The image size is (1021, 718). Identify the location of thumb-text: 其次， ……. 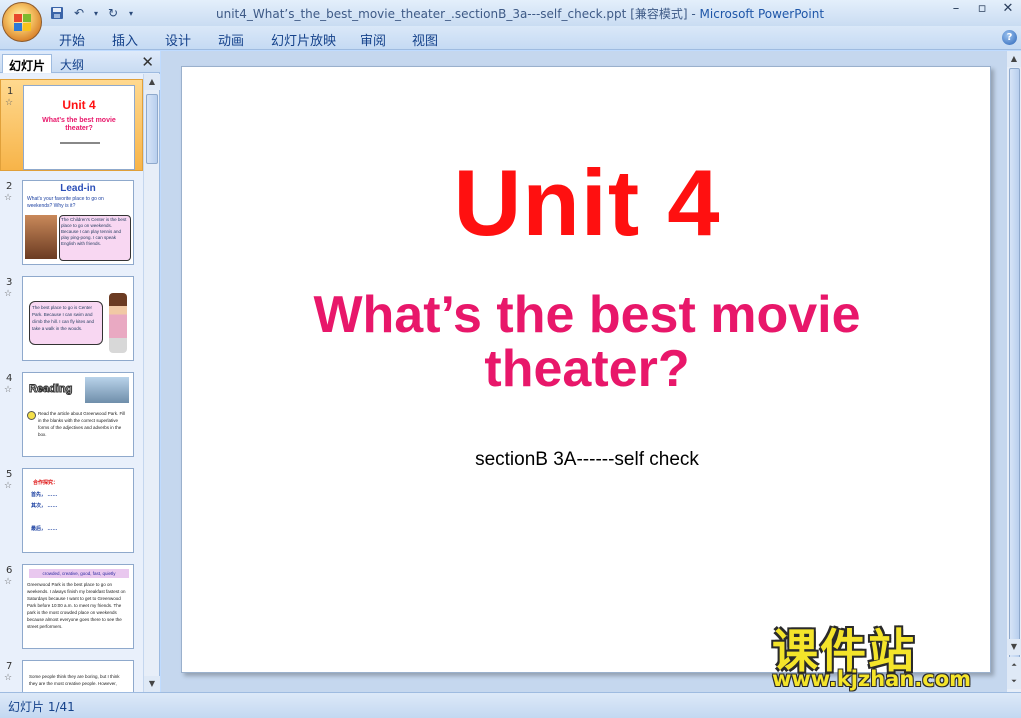
(44, 506).